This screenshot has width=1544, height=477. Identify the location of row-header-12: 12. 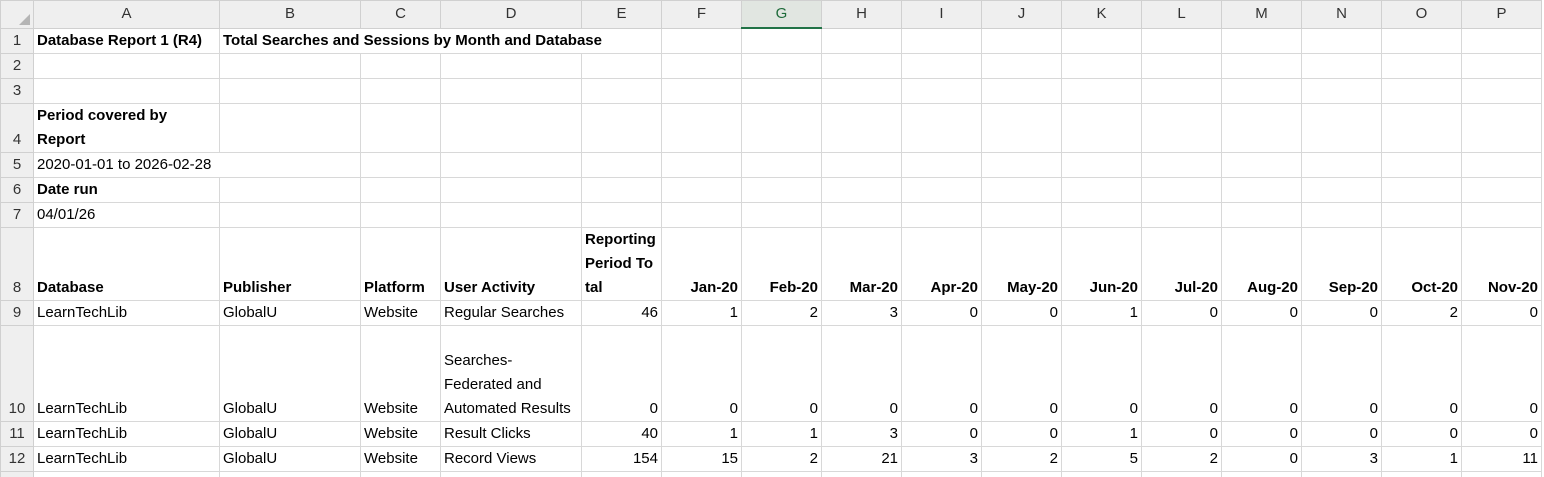
(17, 458).